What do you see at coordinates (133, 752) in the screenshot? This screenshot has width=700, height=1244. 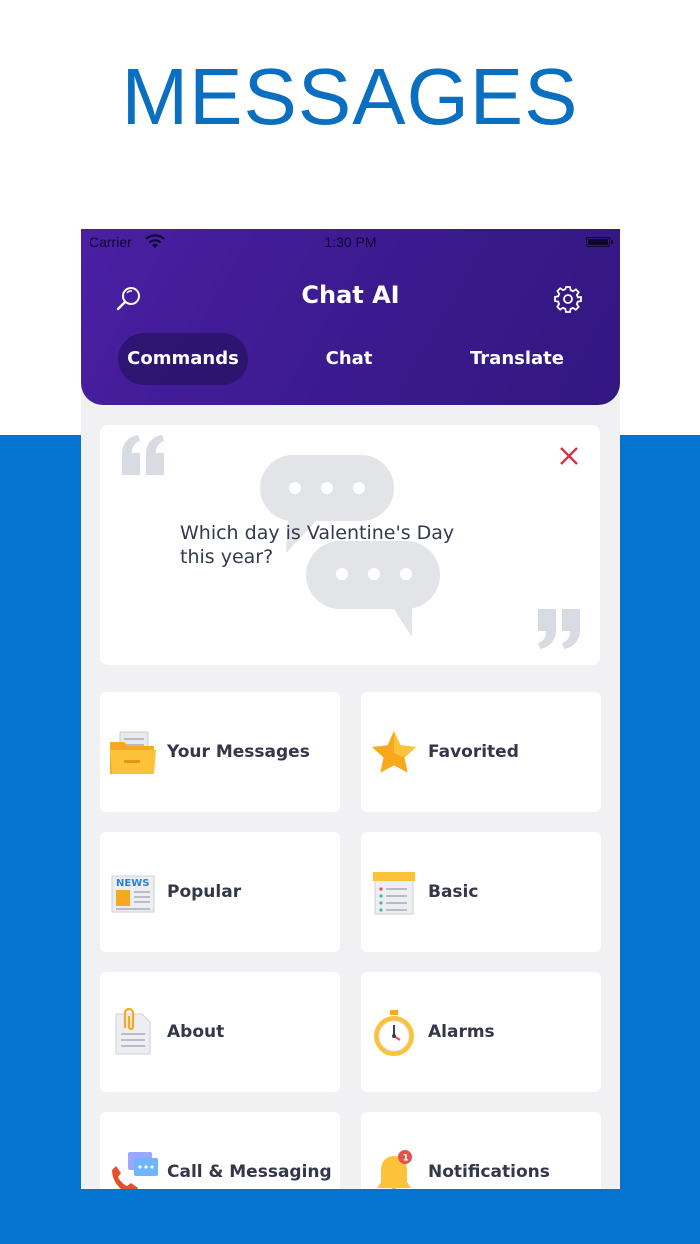 I see `folder-icon` at bounding box center [133, 752].